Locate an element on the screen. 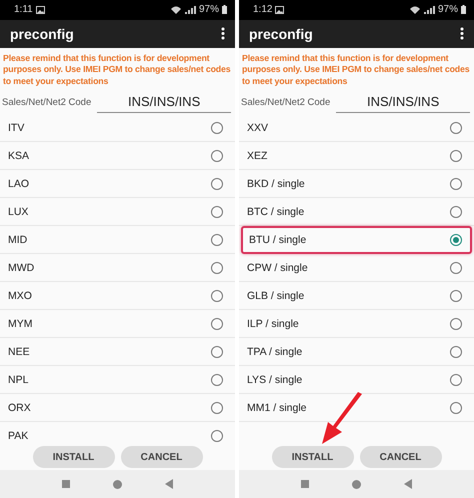  option-label: XXV is located at coordinates (257, 128).